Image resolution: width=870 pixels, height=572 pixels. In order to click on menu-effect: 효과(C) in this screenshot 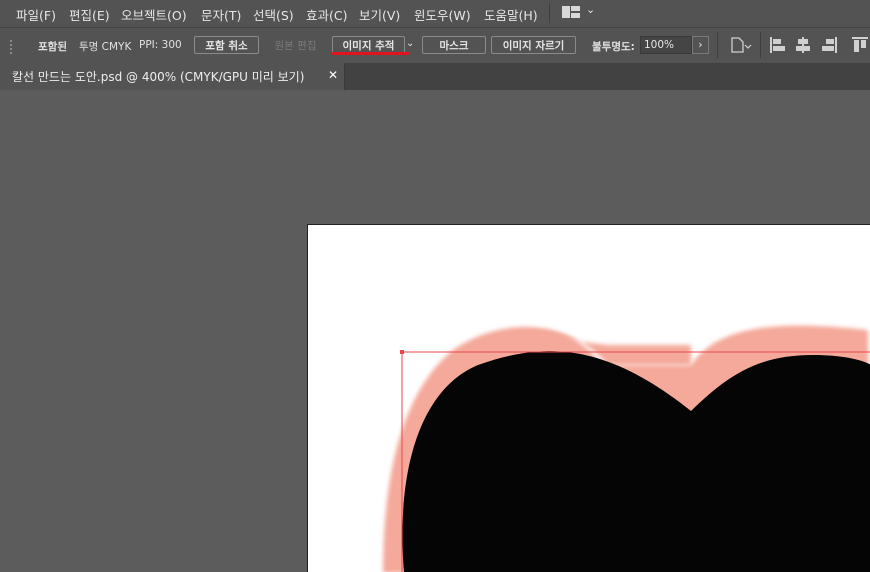, I will do `click(326, 14)`.